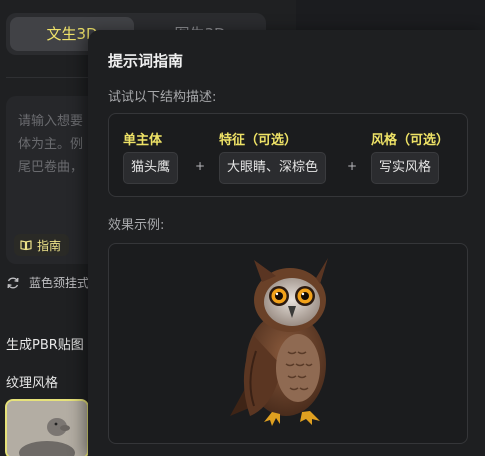 The height and width of the screenshot is (456, 485). What do you see at coordinates (59, 283) in the screenshot?
I see `suggestion-text: 蓝色颈挂式` at bounding box center [59, 283].